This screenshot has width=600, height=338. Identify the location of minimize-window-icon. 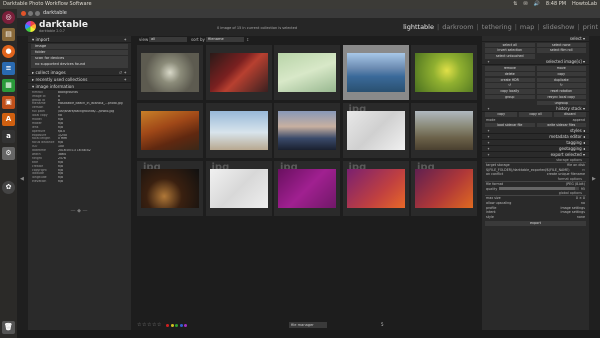
(30, 13).